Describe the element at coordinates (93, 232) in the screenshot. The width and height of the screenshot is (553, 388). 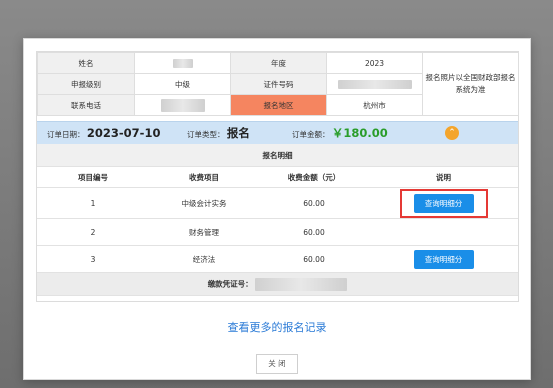
I see `row-no: 2` at that location.